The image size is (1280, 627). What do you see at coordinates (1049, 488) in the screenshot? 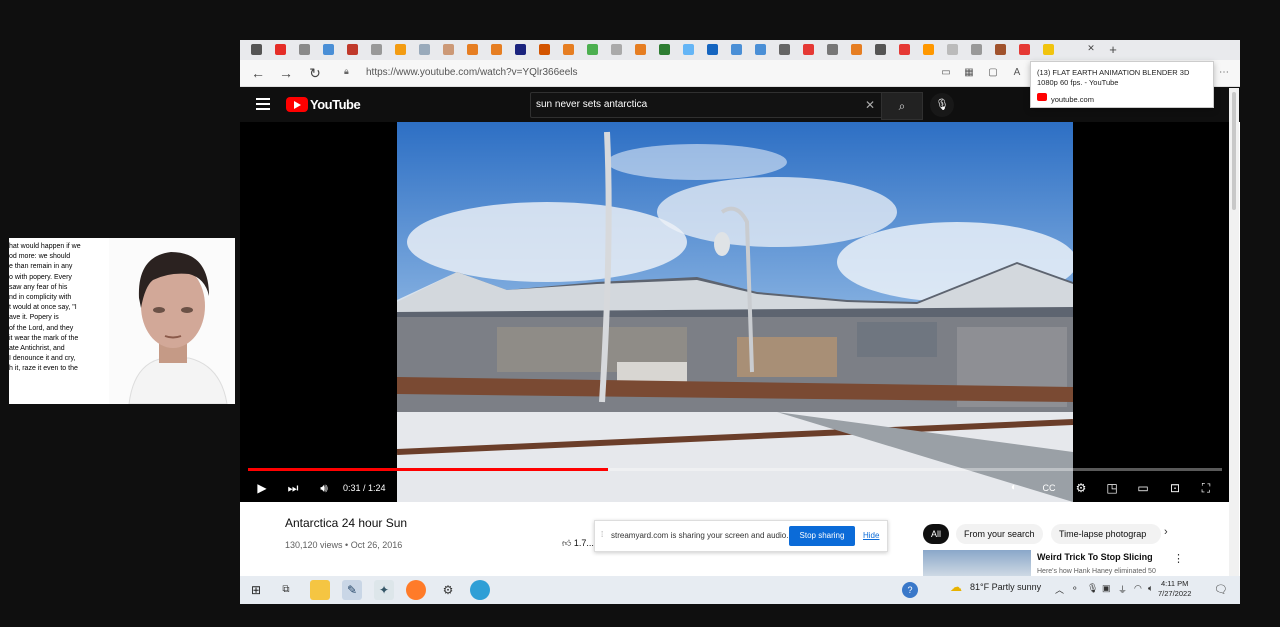
I see `captions-icon: CC` at bounding box center [1049, 488].